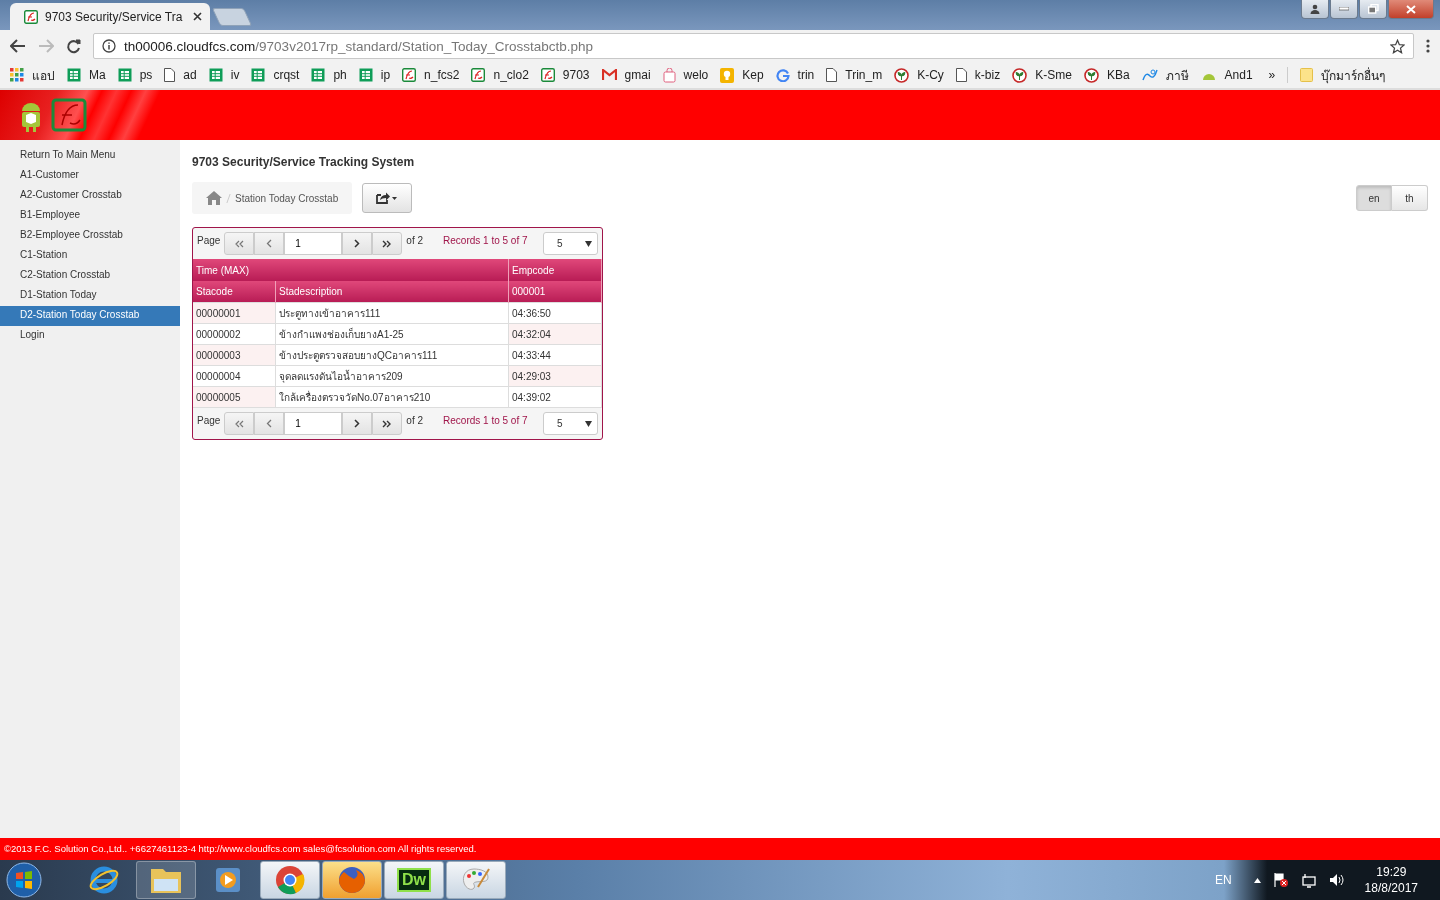 The image size is (1440, 900). What do you see at coordinates (685, 75) in the screenshot?
I see `bookmark: welo` at bounding box center [685, 75].